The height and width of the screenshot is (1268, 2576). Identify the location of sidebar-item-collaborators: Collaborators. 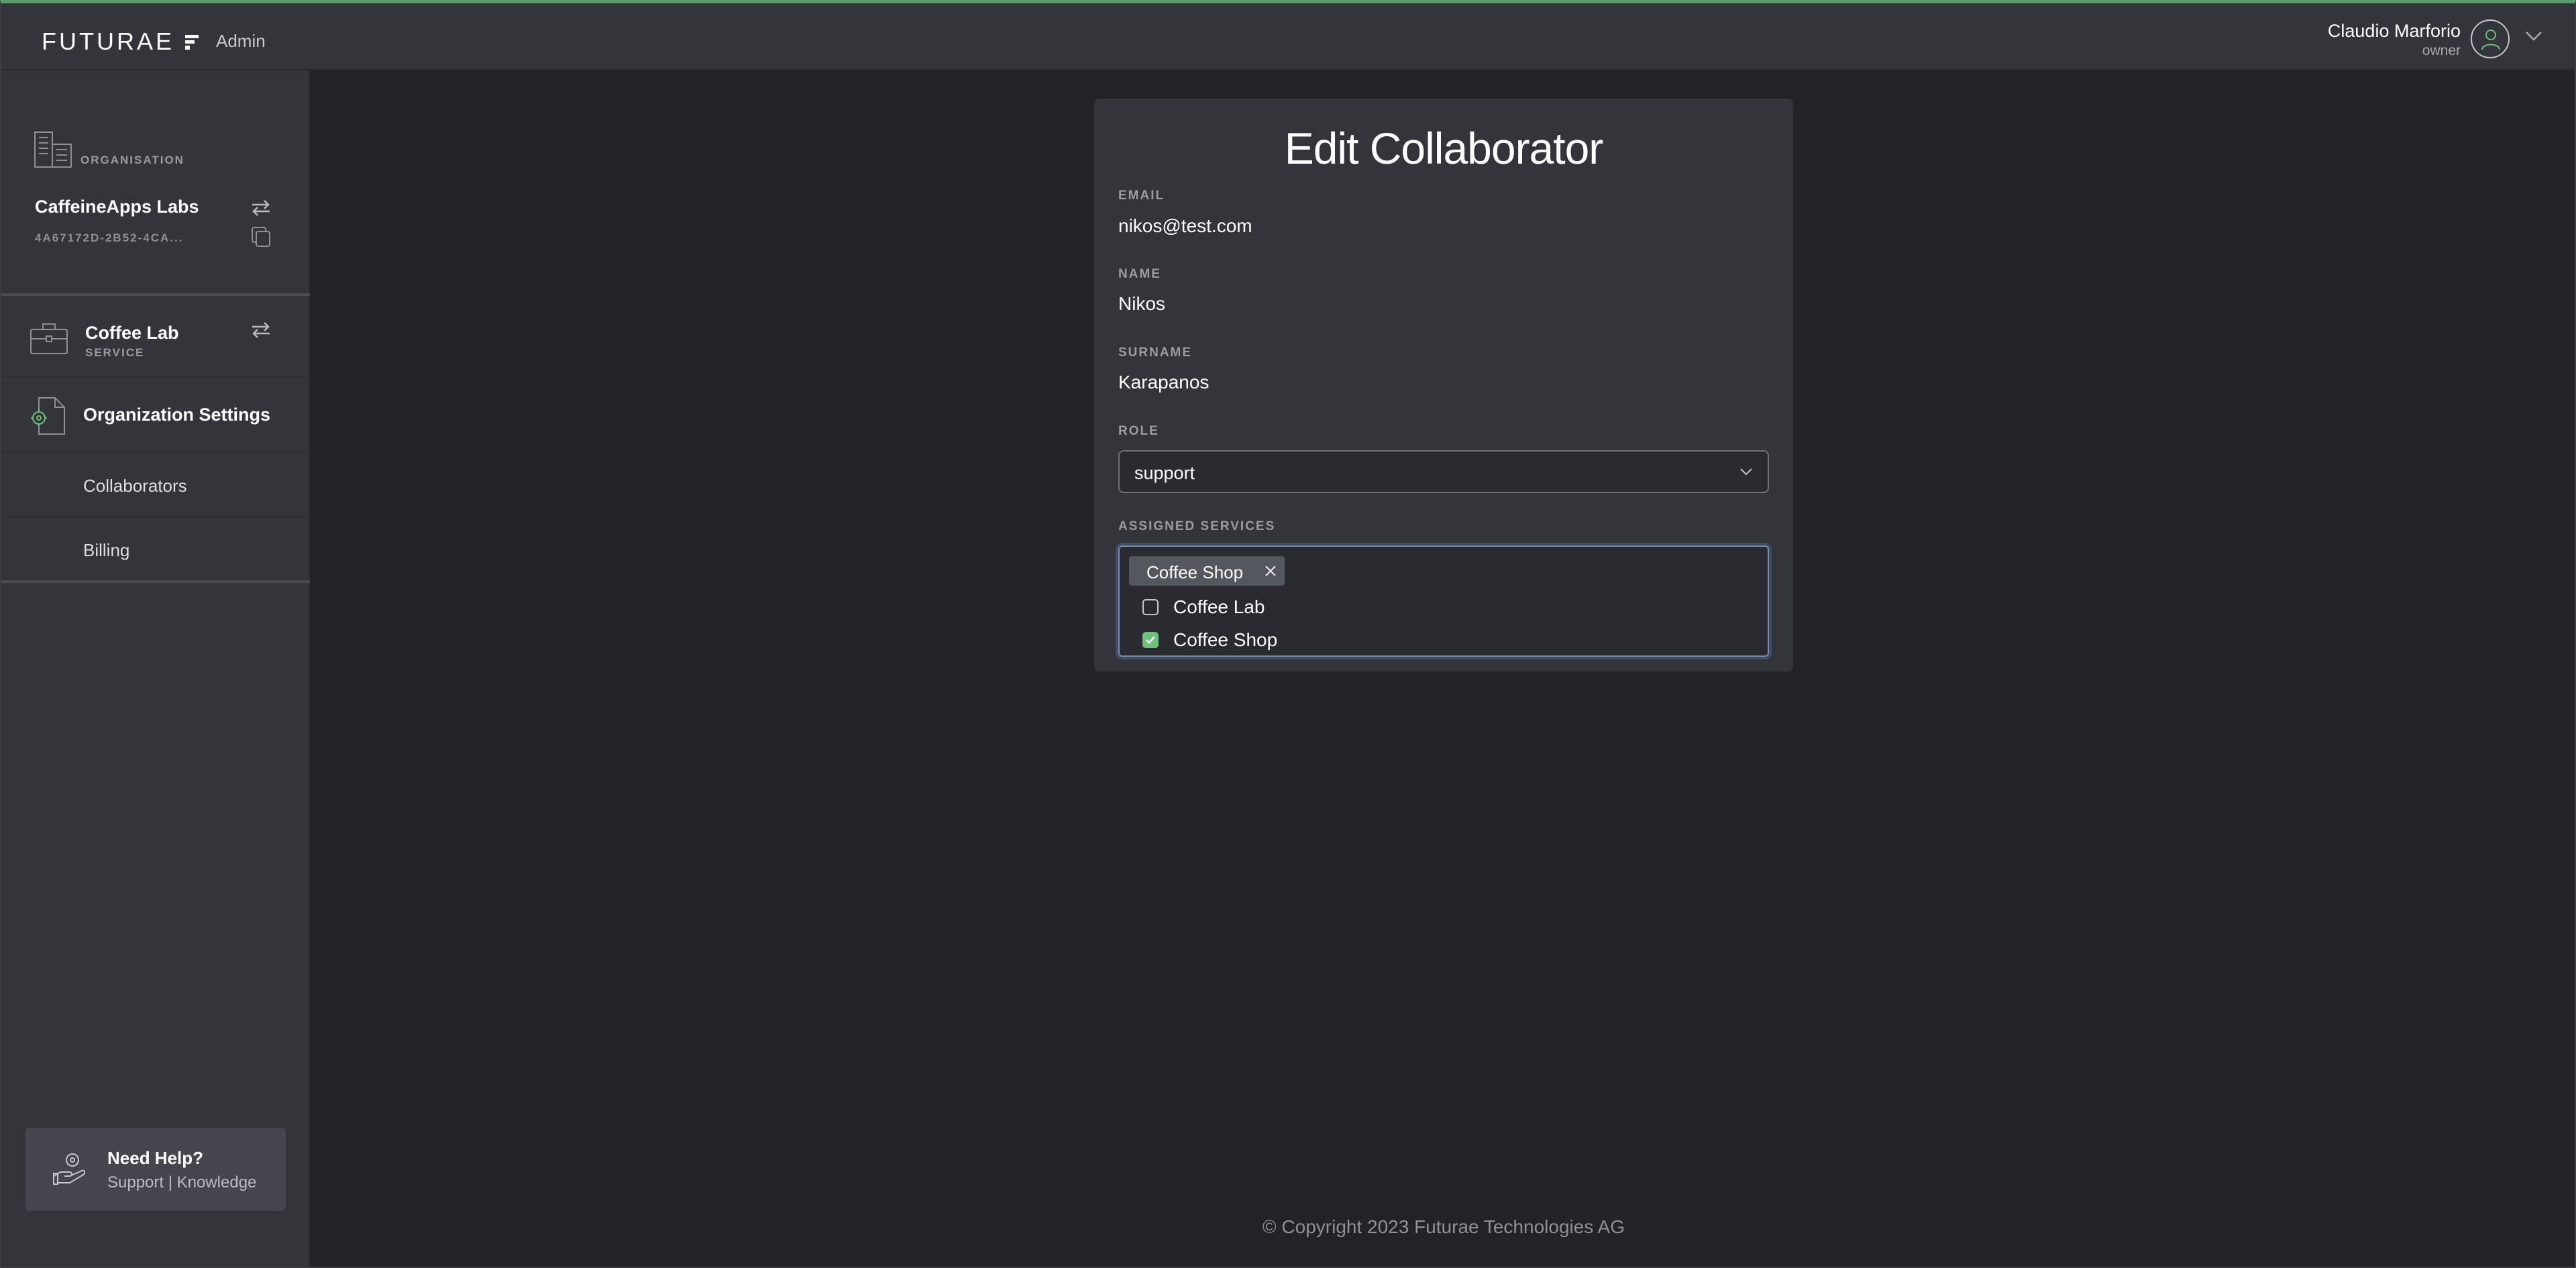
(155, 485).